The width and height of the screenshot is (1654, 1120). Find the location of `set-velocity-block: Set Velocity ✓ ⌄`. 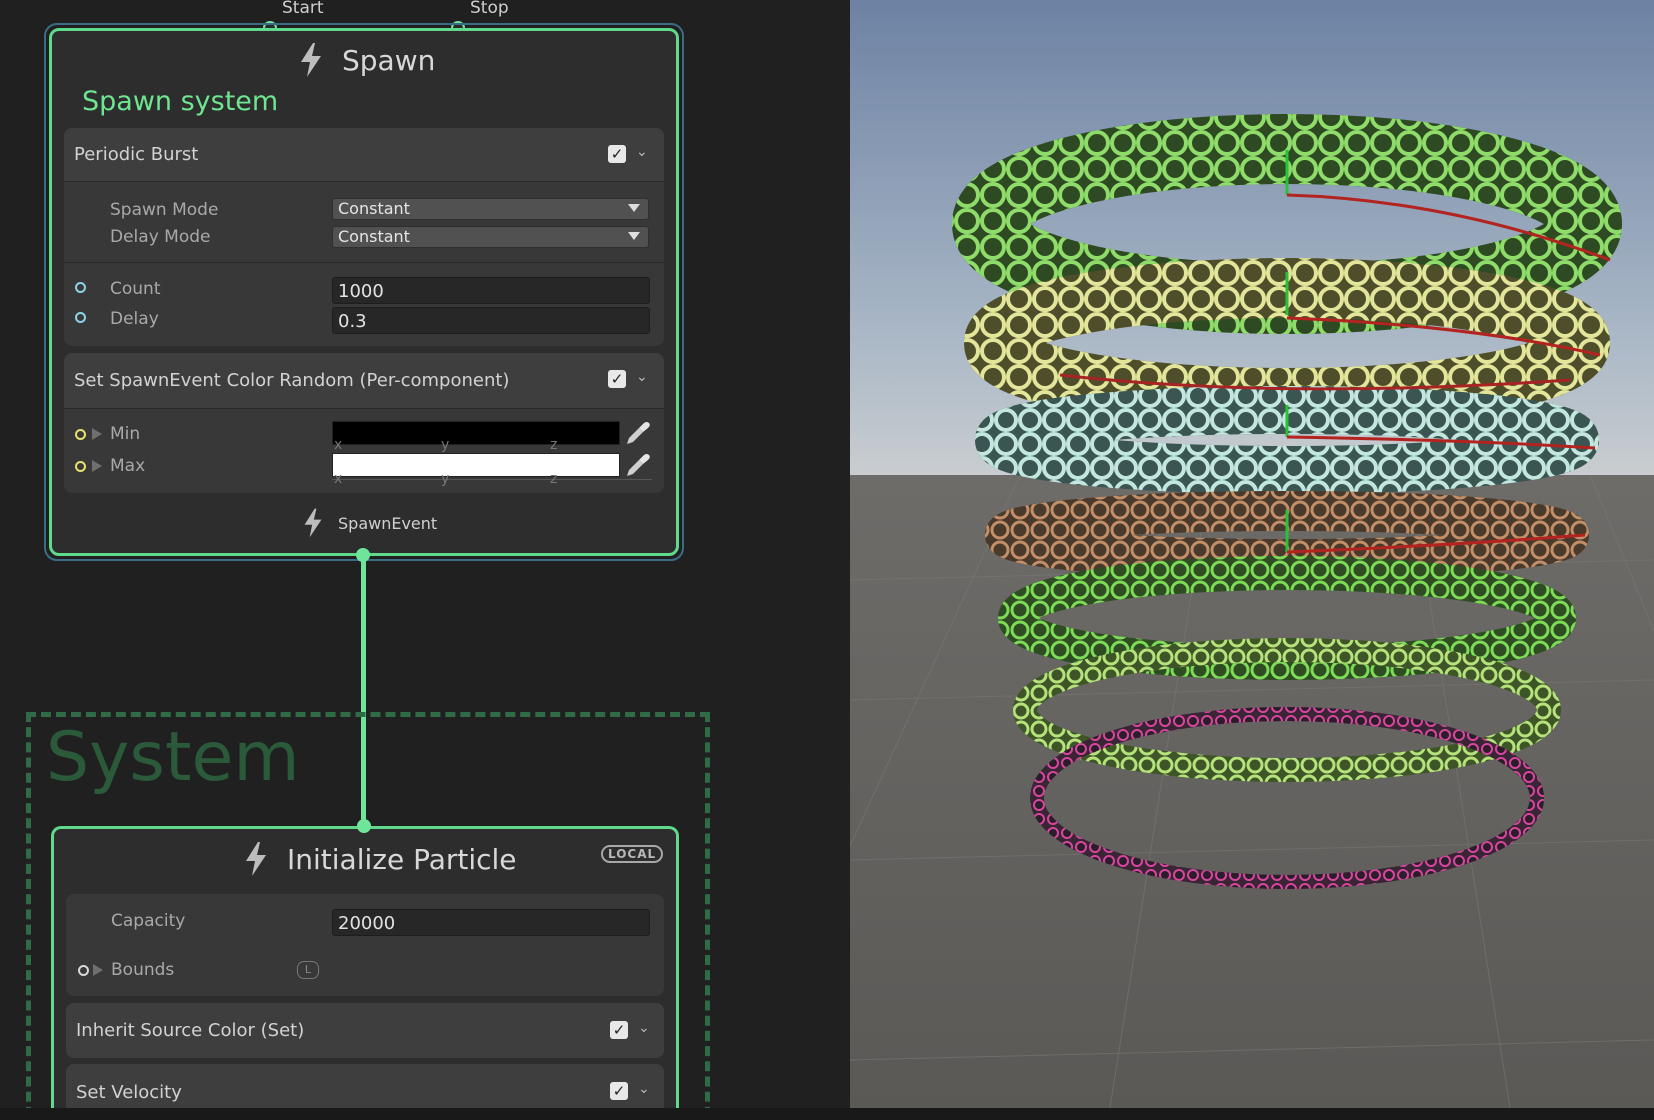

set-velocity-block: Set Velocity ✓ ⌄ is located at coordinates (365, 1086).